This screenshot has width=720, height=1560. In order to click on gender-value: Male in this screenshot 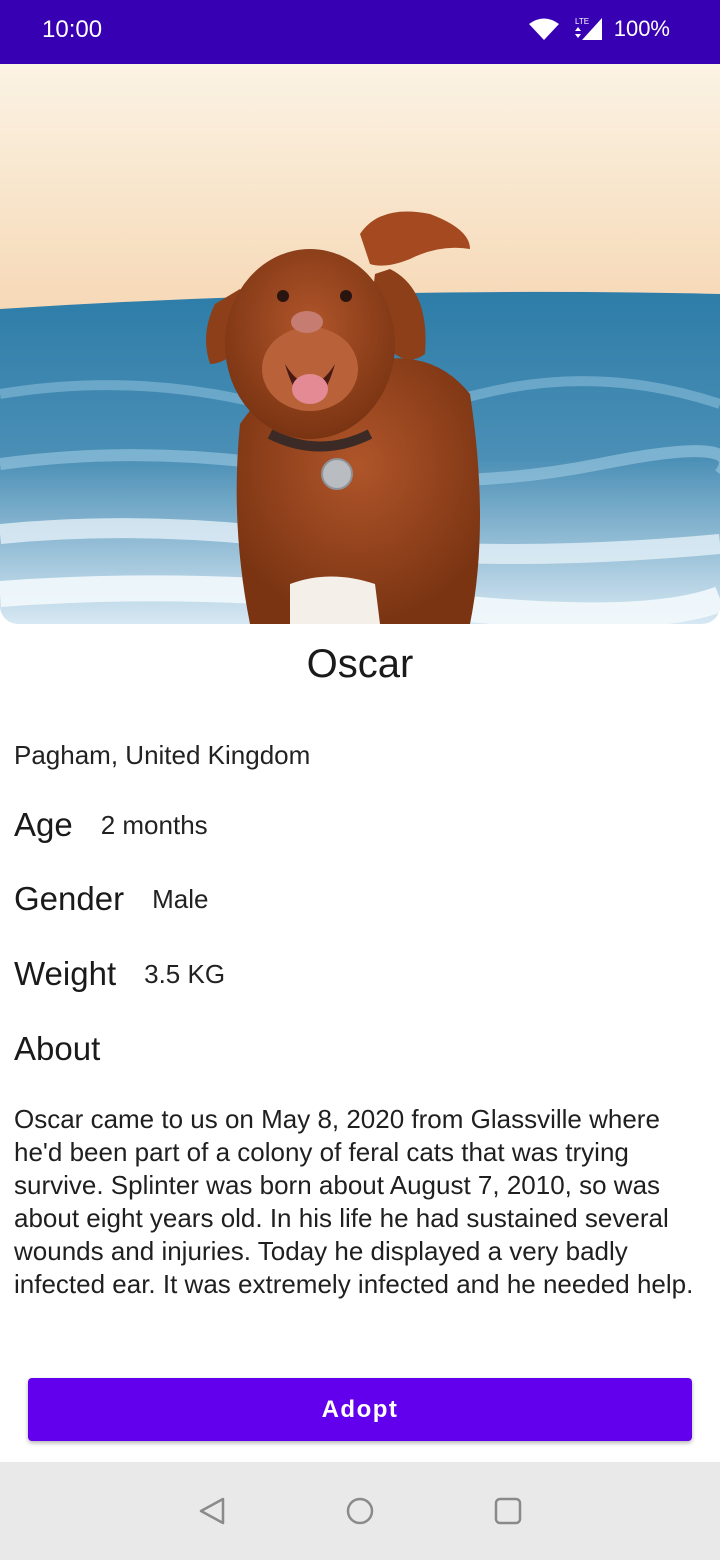, I will do `click(180, 898)`.